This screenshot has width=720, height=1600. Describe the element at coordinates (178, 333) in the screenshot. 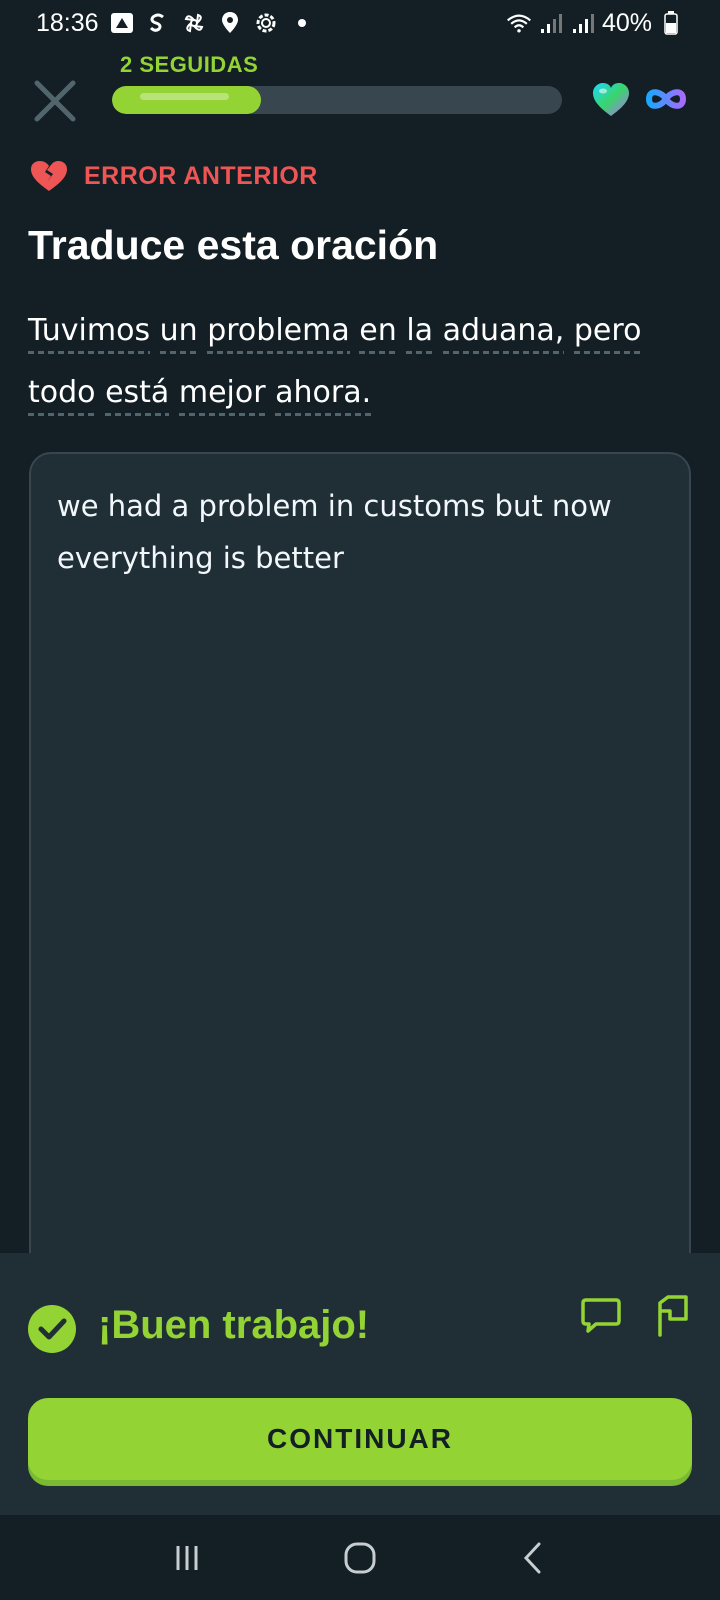

I see `prompt-word: un` at that location.